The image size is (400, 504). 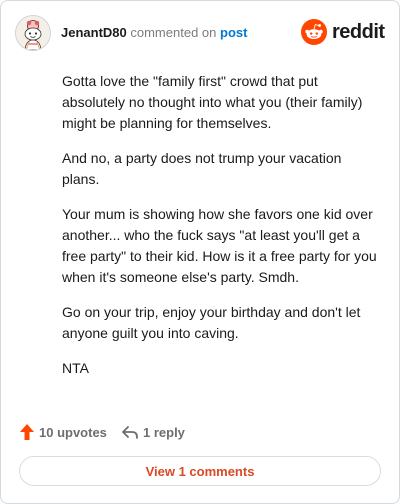 What do you see at coordinates (73, 432) in the screenshot?
I see `upvote-count: 10 upvotes` at bounding box center [73, 432].